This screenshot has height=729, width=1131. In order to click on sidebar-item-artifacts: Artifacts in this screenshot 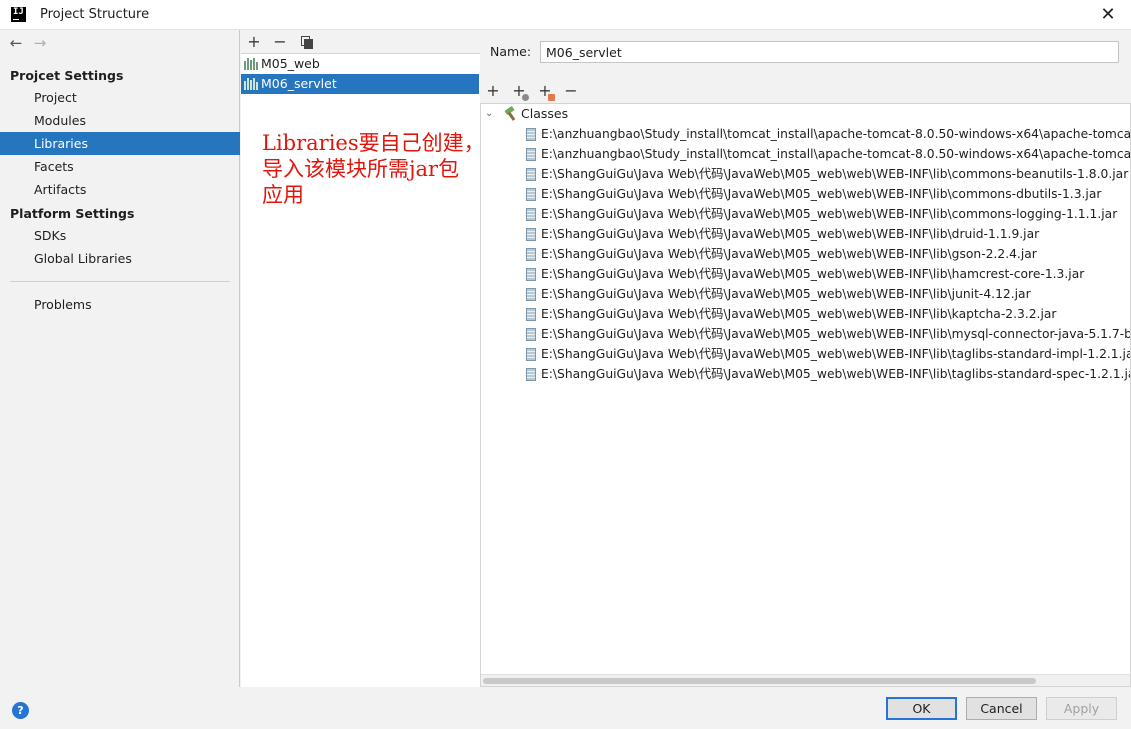, I will do `click(120, 189)`.